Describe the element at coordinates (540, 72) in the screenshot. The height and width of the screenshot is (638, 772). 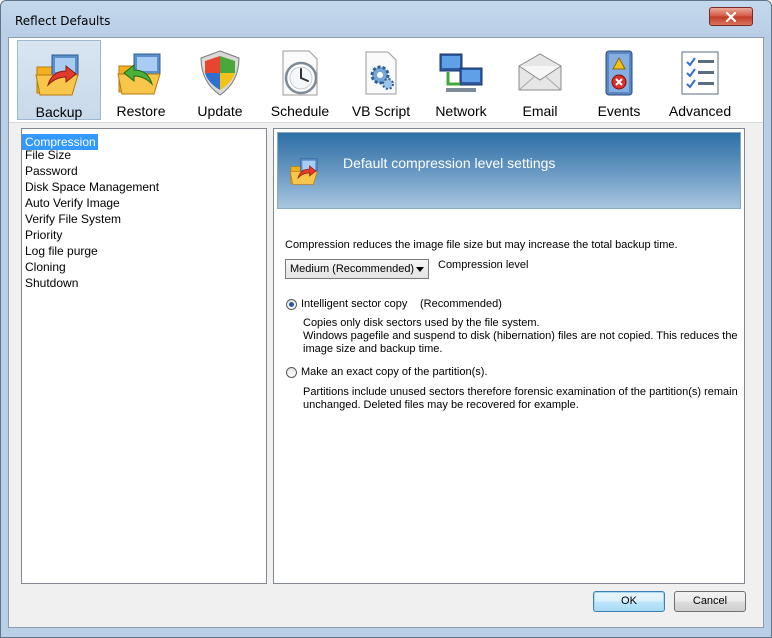
I see `email-icon` at that location.